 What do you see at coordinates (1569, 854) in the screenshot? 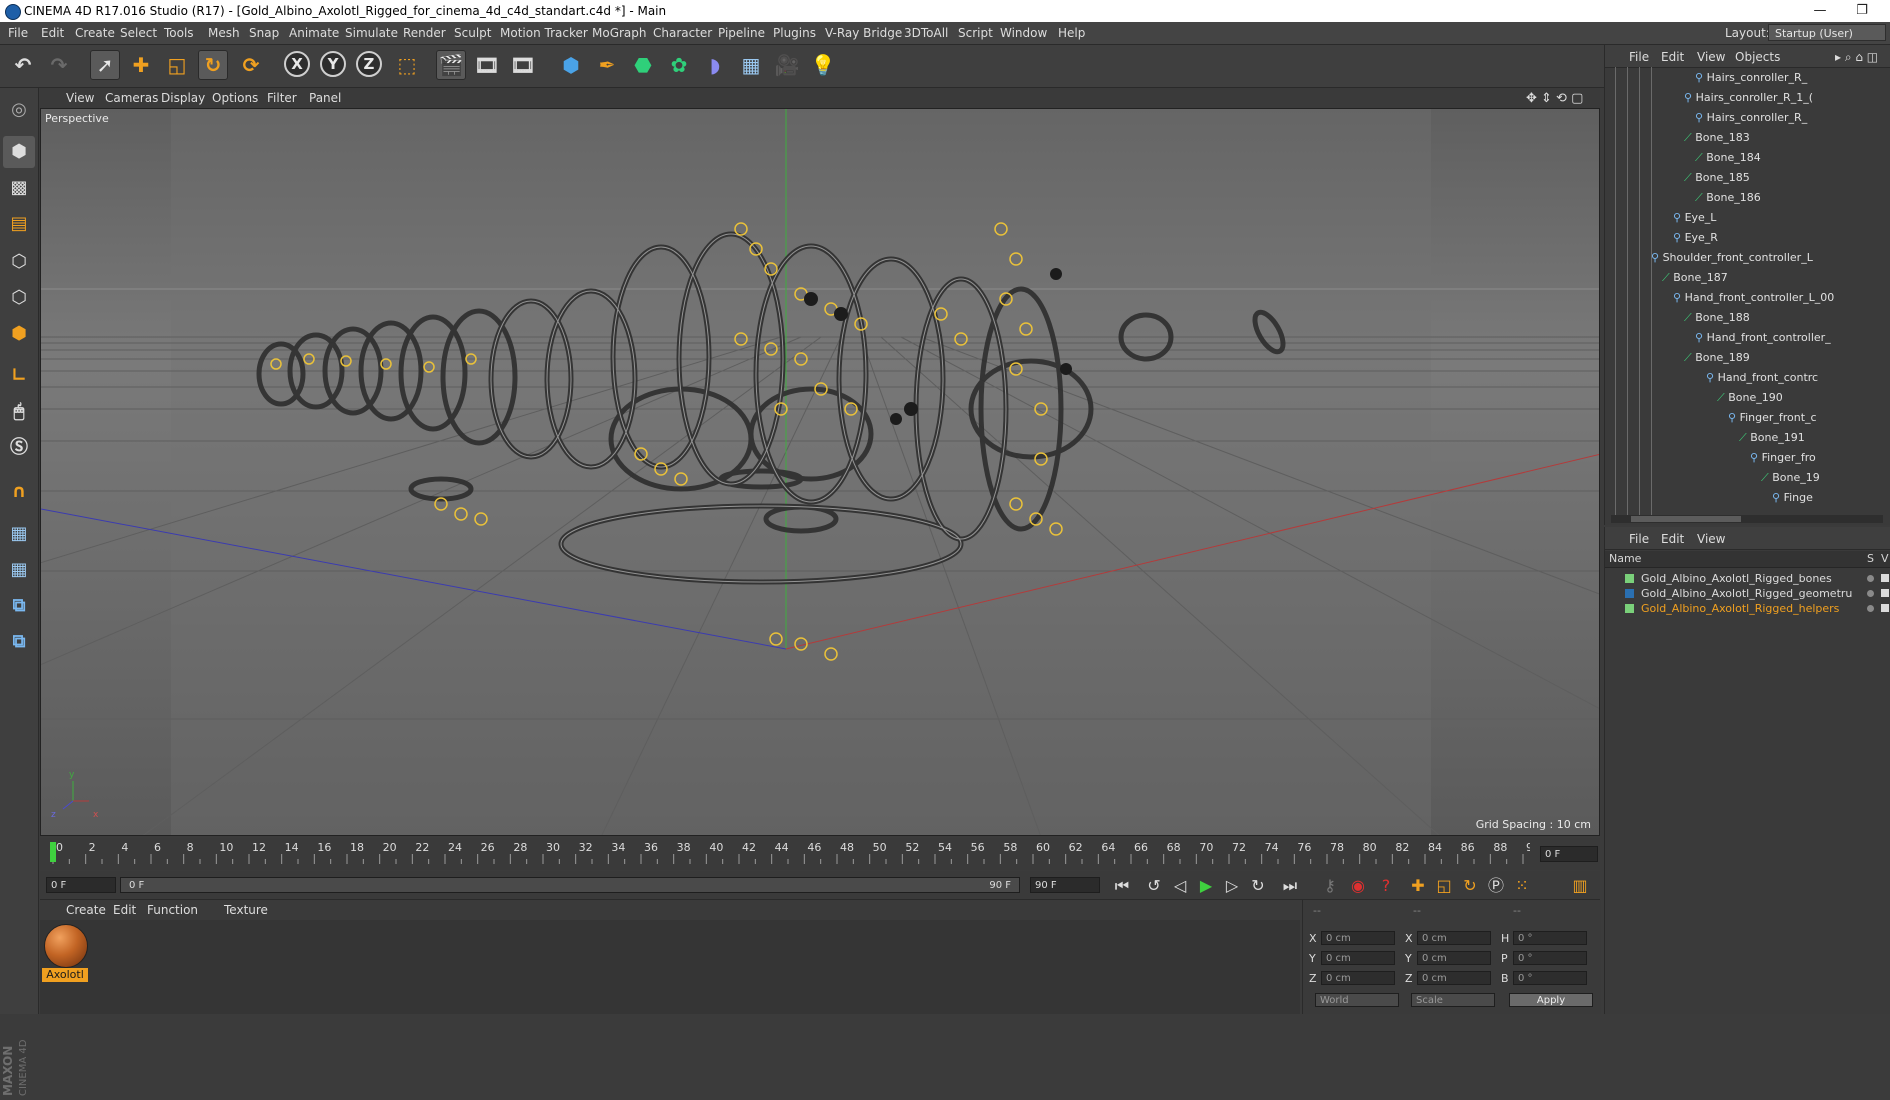
I see `timeline-end-field: 0 F` at bounding box center [1569, 854].